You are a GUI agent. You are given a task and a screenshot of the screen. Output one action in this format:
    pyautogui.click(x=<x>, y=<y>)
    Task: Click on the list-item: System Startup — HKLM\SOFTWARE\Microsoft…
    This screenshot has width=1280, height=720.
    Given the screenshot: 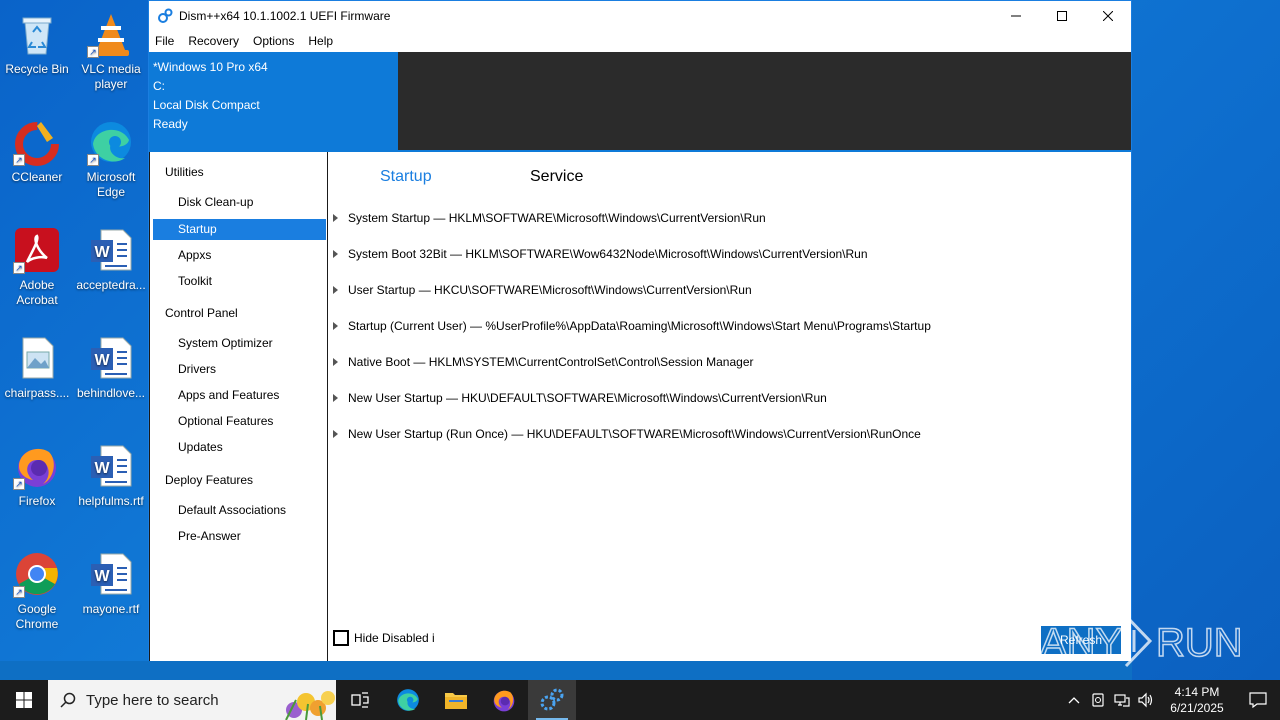 What is the action you would take?
    pyautogui.click(x=549, y=218)
    